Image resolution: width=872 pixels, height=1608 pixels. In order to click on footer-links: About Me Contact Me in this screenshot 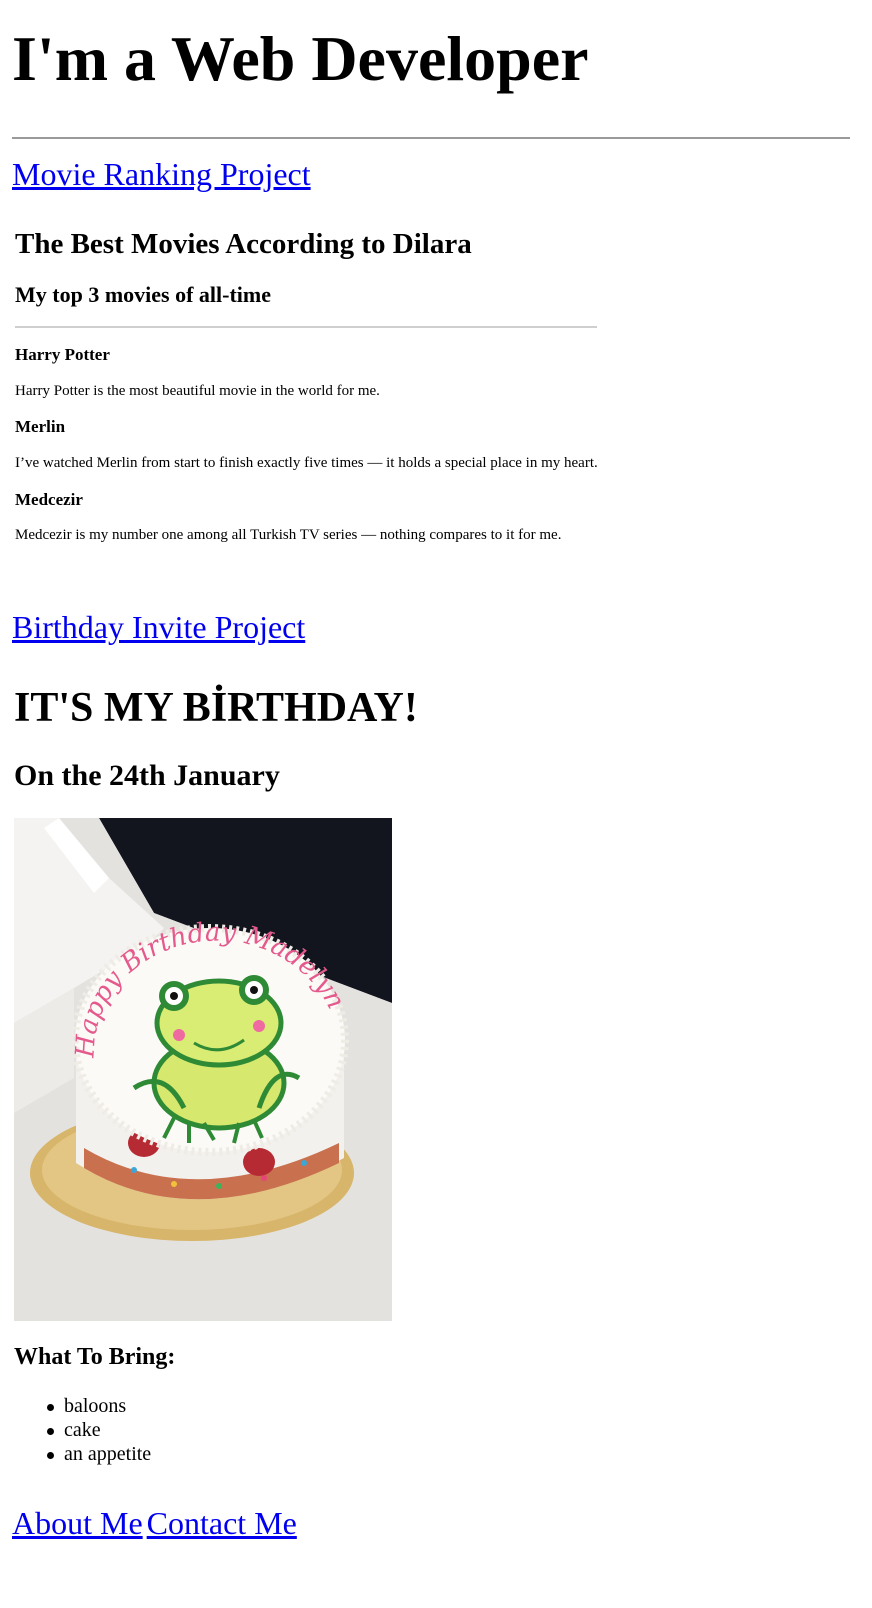, I will do `click(156, 1523)`.